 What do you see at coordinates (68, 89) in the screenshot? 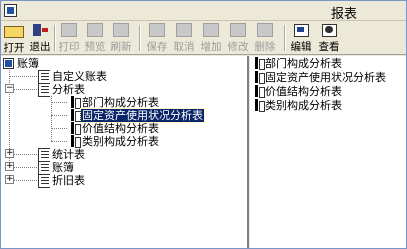
I see `tree-node-label: 分析表` at bounding box center [68, 89].